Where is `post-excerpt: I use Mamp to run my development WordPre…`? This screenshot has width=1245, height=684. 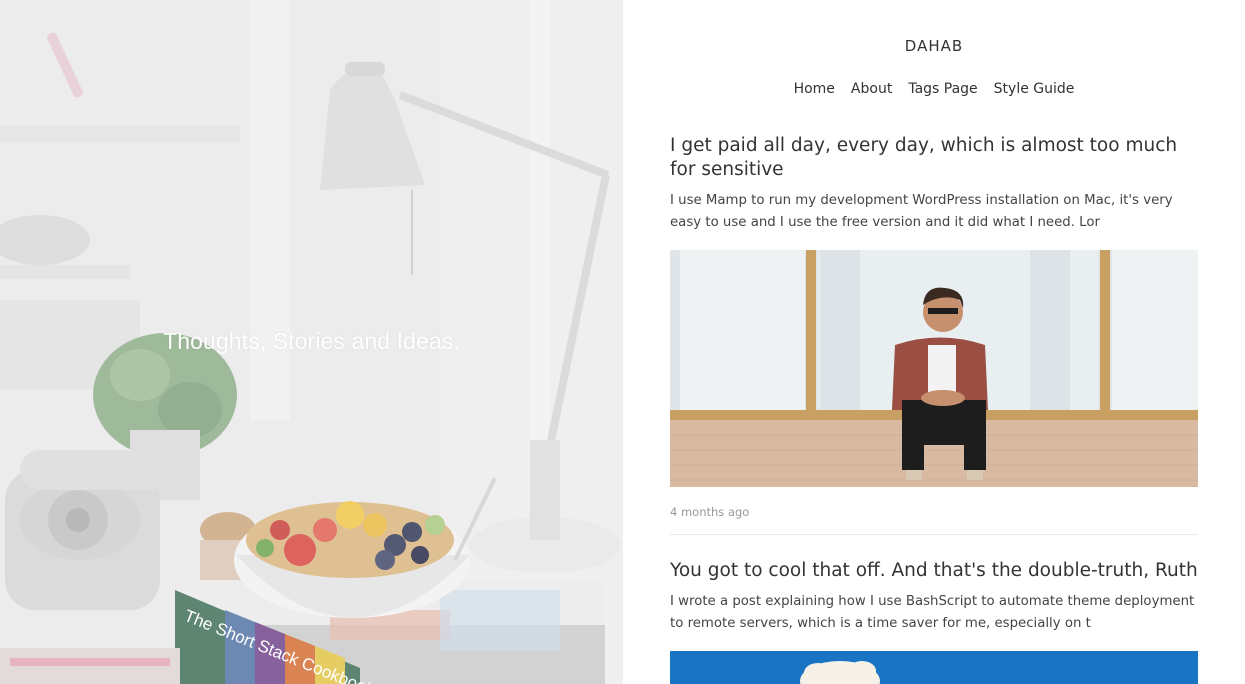
post-excerpt: I use Mamp to run my development WordPre… is located at coordinates (921, 211).